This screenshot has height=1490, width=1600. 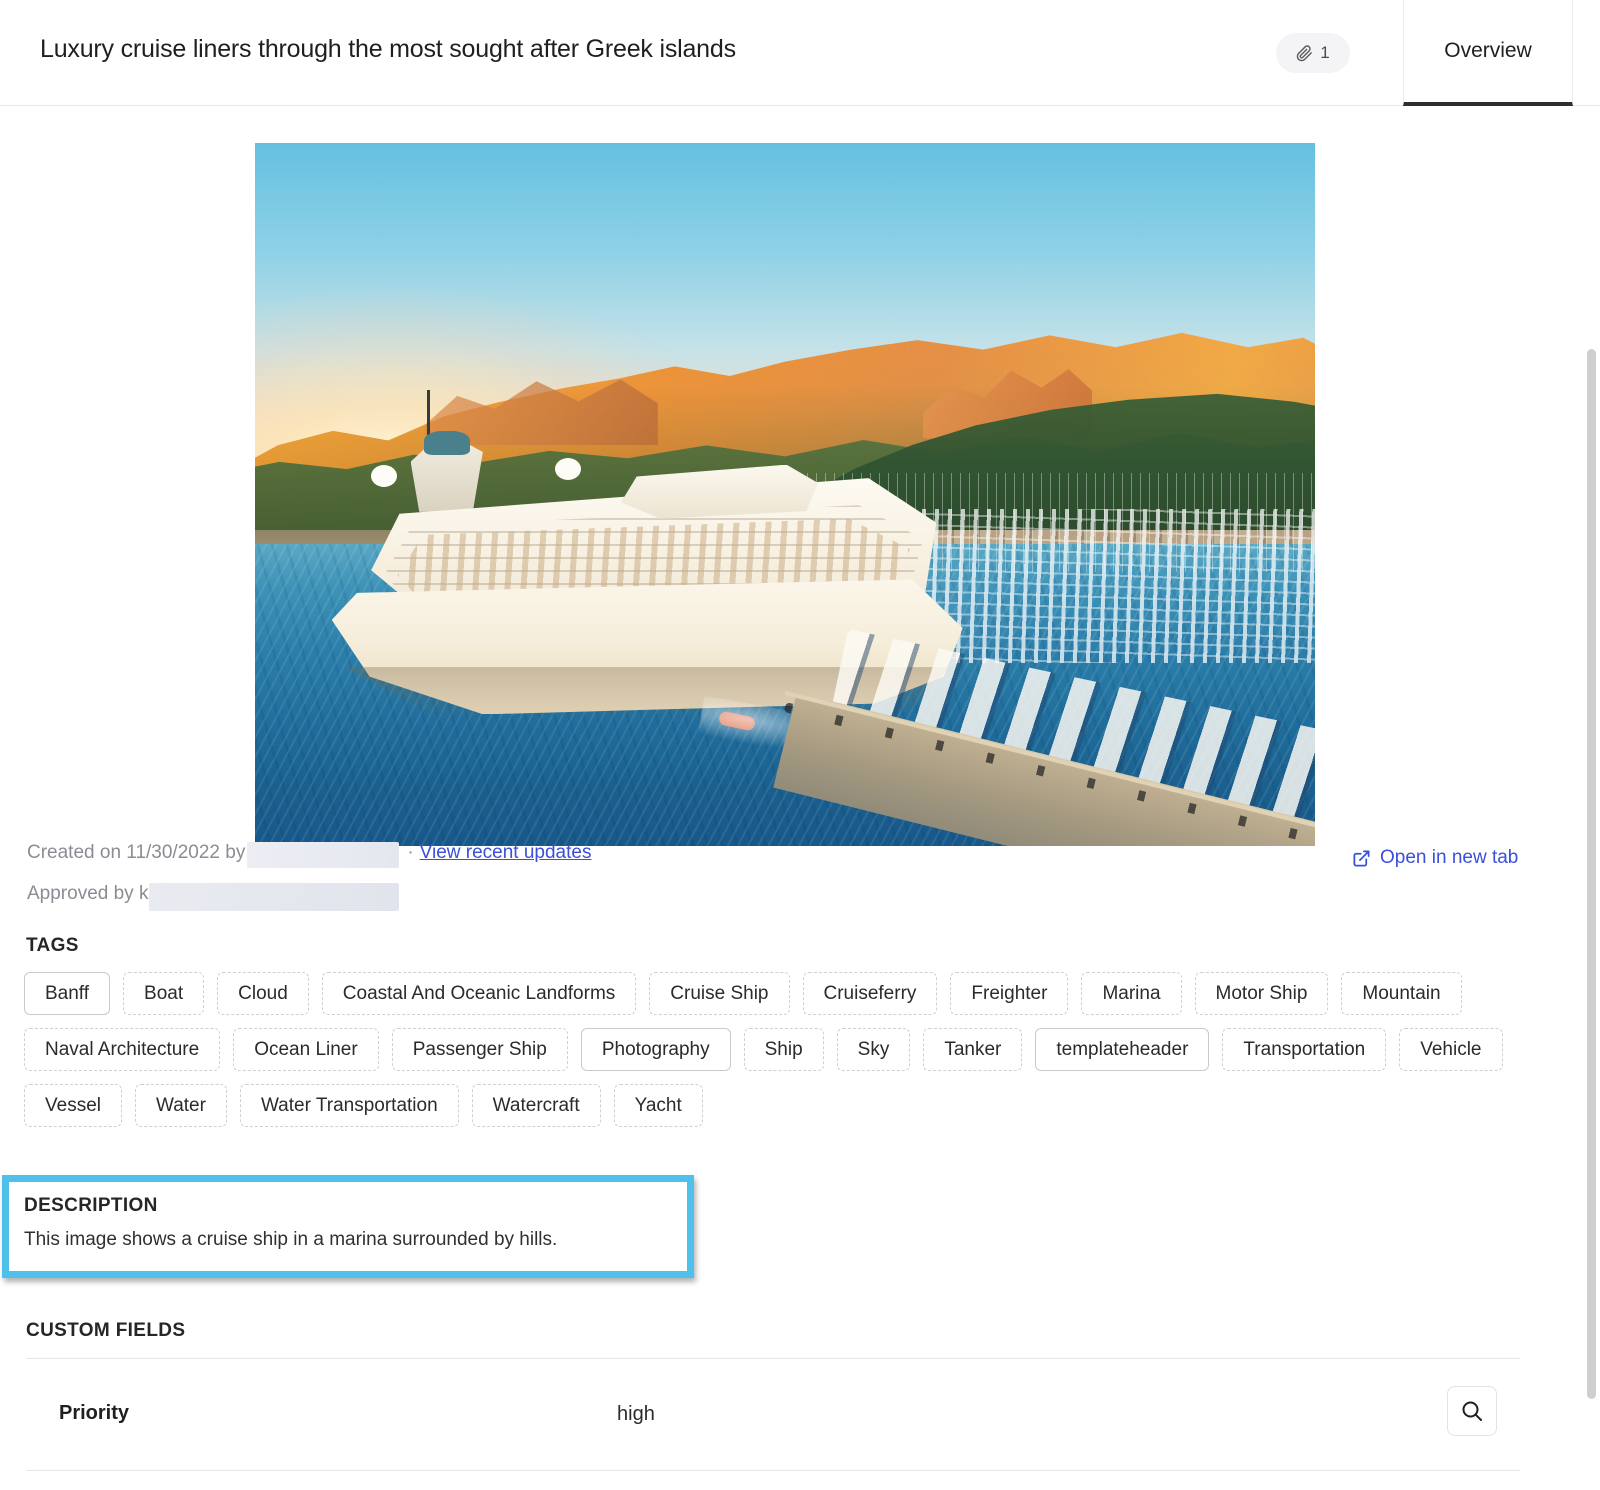 I want to click on tag-label: Boat, so click(x=164, y=993).